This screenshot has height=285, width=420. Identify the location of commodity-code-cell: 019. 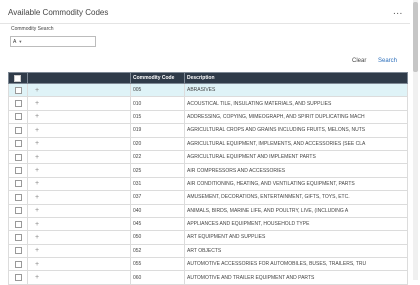
(157, 130).